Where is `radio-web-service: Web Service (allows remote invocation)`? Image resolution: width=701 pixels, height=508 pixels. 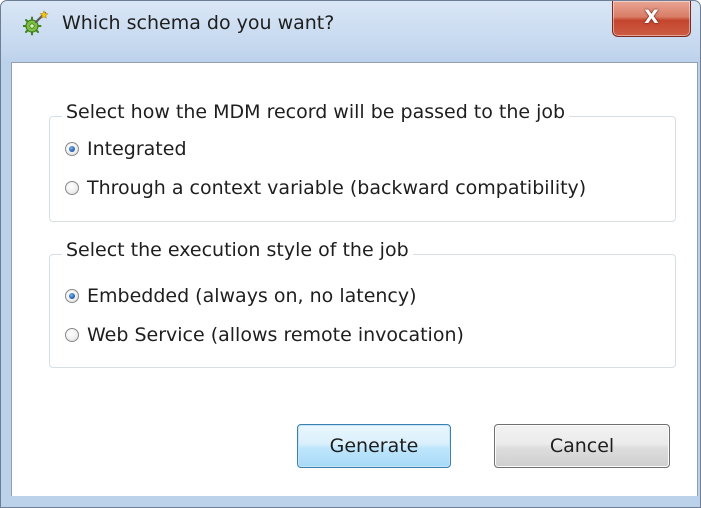 radio-web-service: Web Service (allows remote invocation) is located at coordinates (264, 335).